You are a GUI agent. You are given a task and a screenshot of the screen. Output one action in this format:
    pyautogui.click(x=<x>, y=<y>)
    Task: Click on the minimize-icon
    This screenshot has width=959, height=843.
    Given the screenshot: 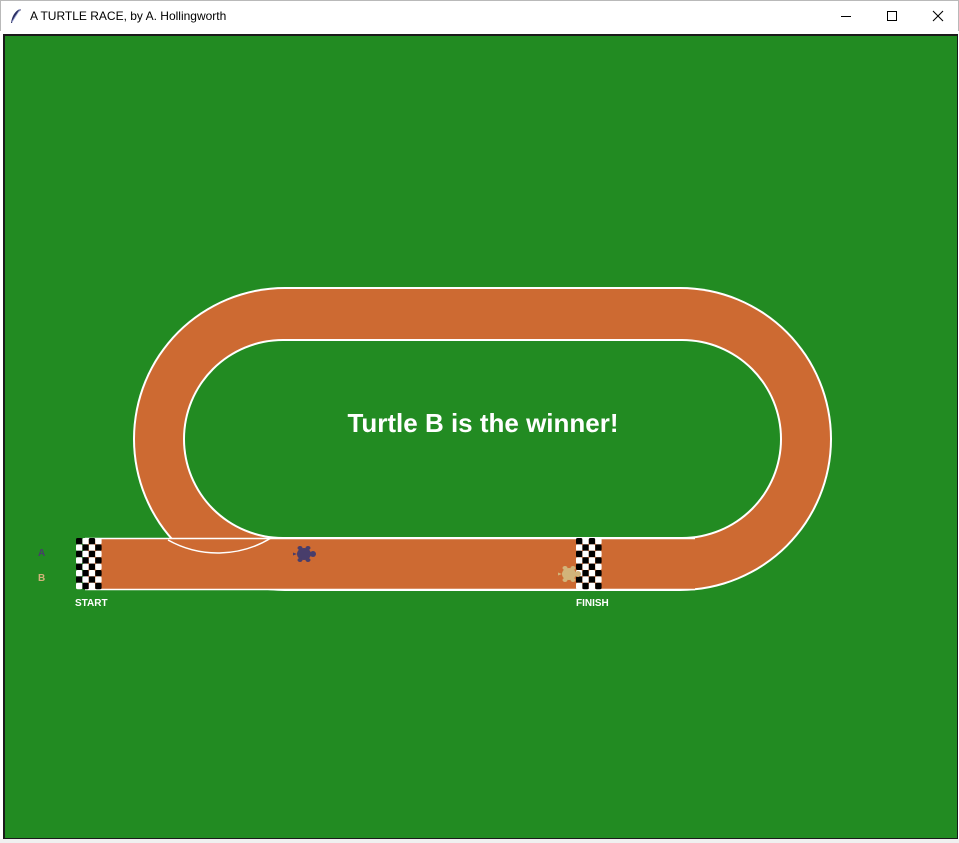 What is the action you would take?
    pyautogui.click(x=846, y=16)
    